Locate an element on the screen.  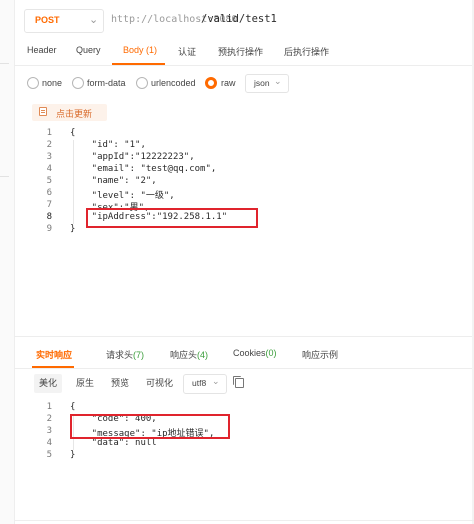
tab-response-headers: 响应头(4) is located at coordinates (189, 354).